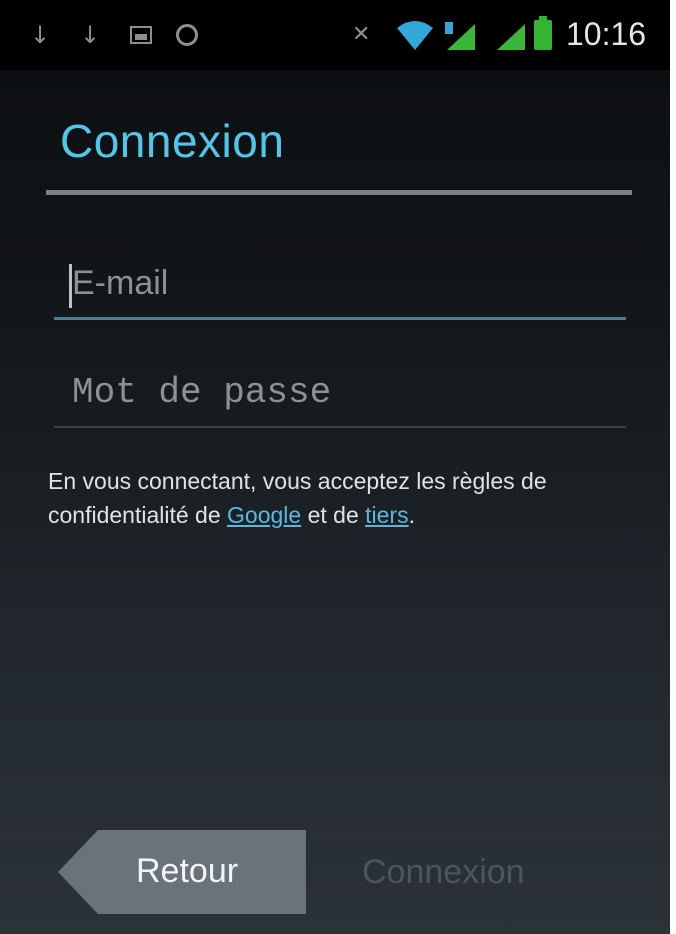 Image resolution: width=676 pixels, height=934 pixels. Describe the element at coordinates (361, 34) in the screenshot. I see `muted-icon: ✕` at that location.